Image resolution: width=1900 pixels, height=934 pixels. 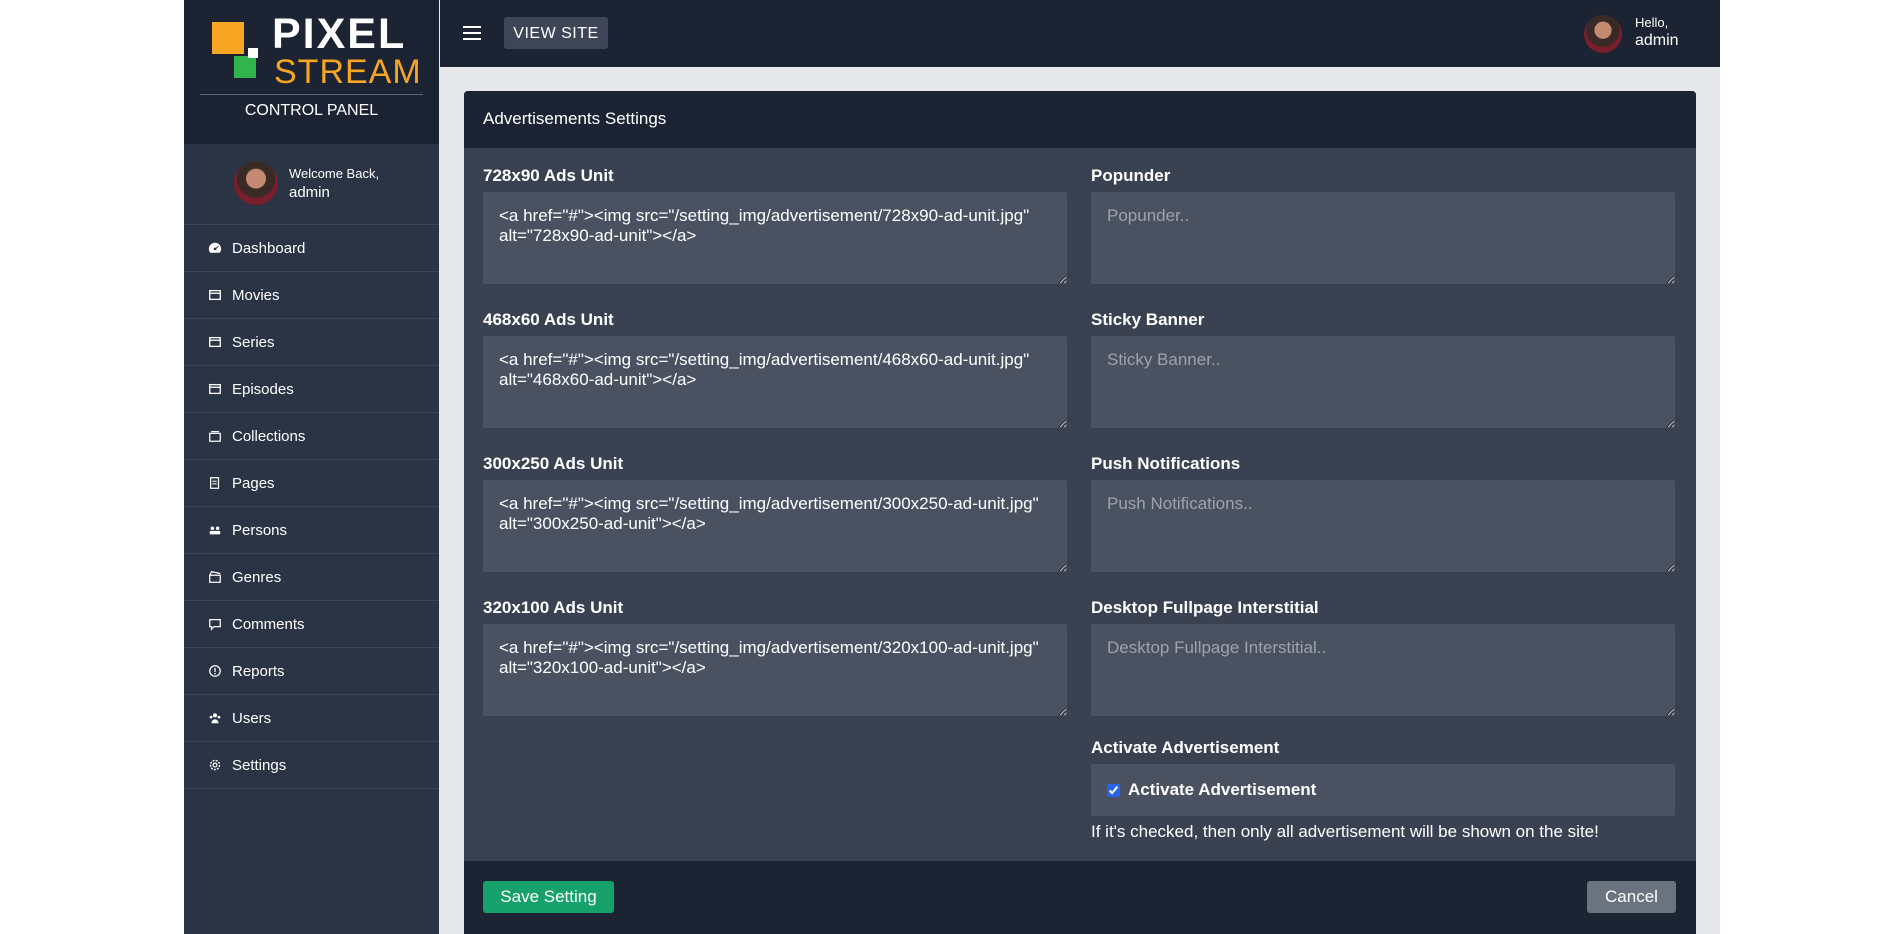 I want to click on sidebar-item-label: Movies, so click(x=256, y=295).